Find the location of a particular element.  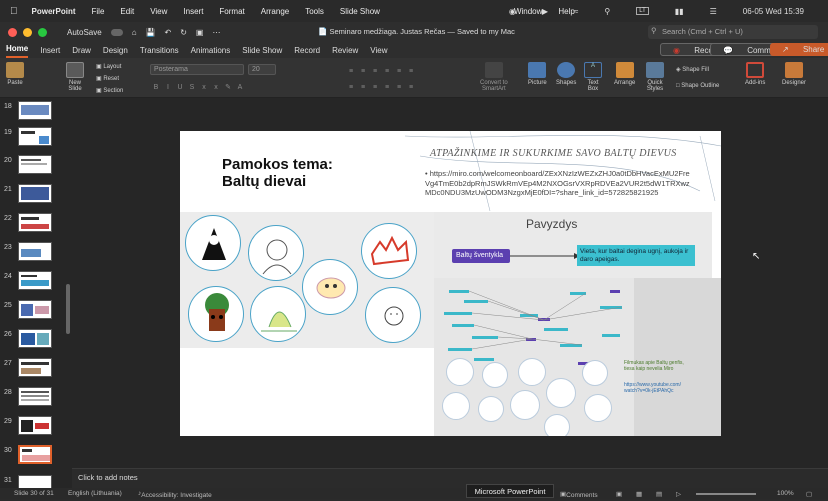

thumbnail-row: 25 is located at coordinates (36, 313).